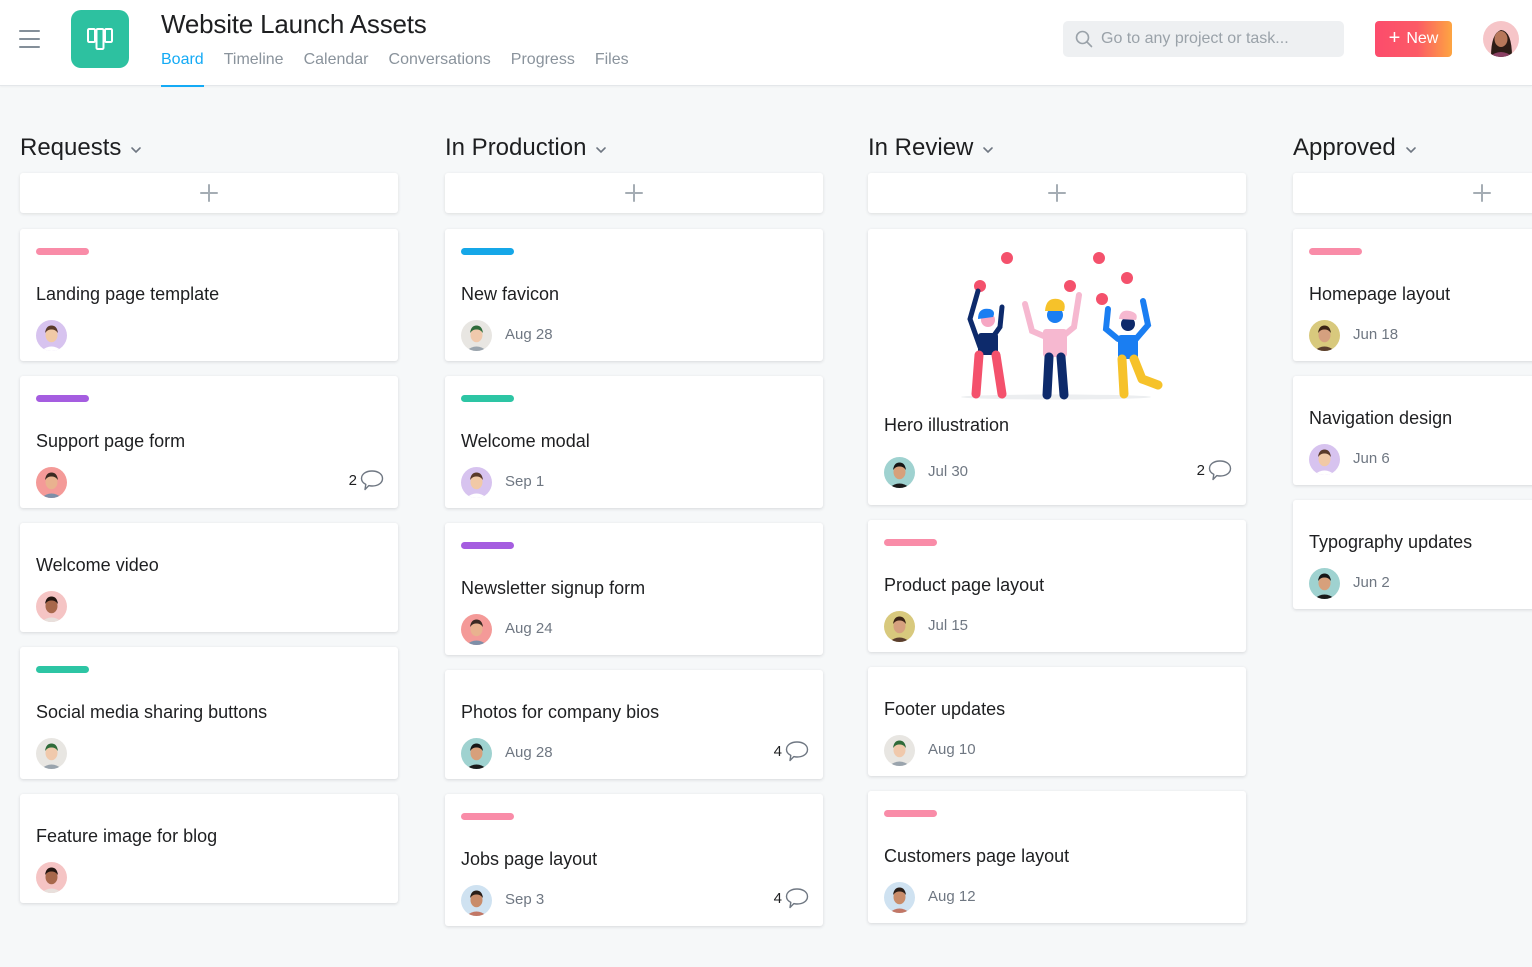 This screenshot has width=1532, height=967. What do you see at coordinates (525, 899) in the screenshot?
I see `due-date: Sep 3` at bounding box center [525, 899].